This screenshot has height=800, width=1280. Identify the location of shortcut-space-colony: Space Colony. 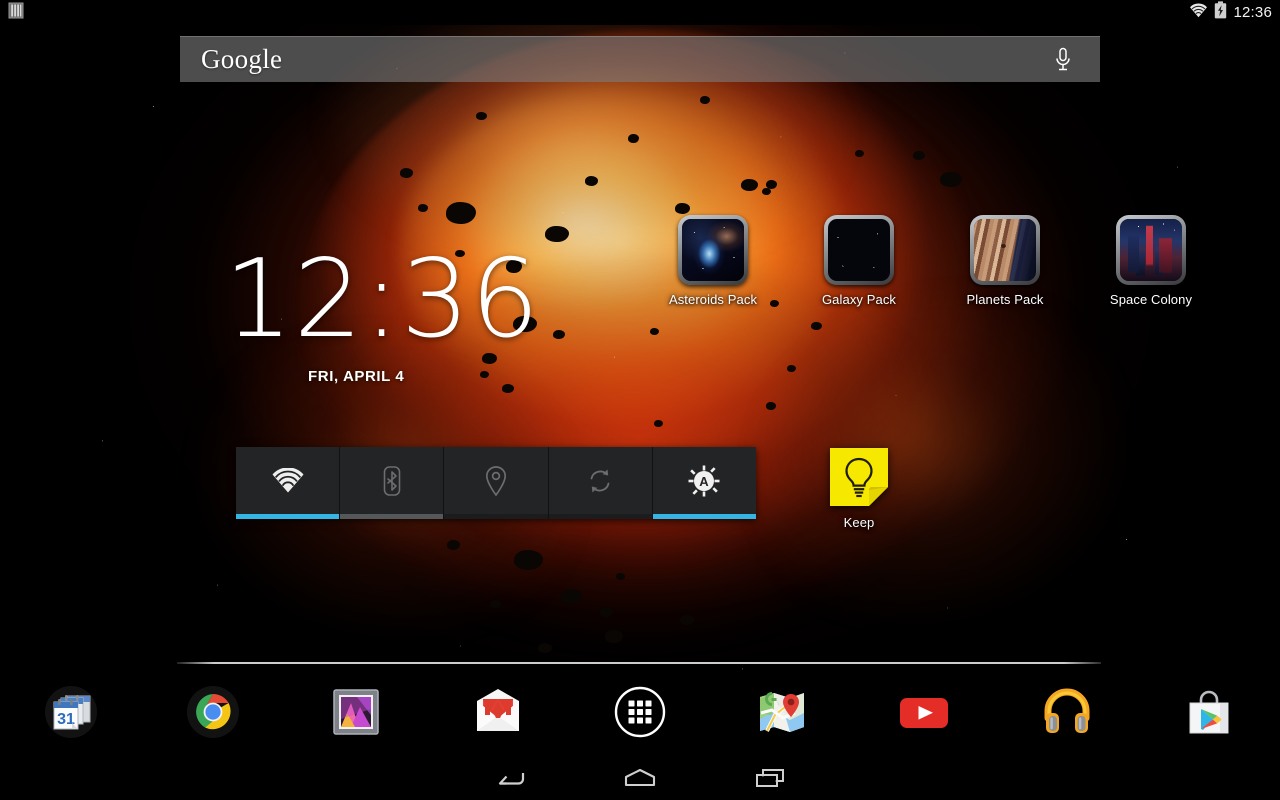
(1151, 261).